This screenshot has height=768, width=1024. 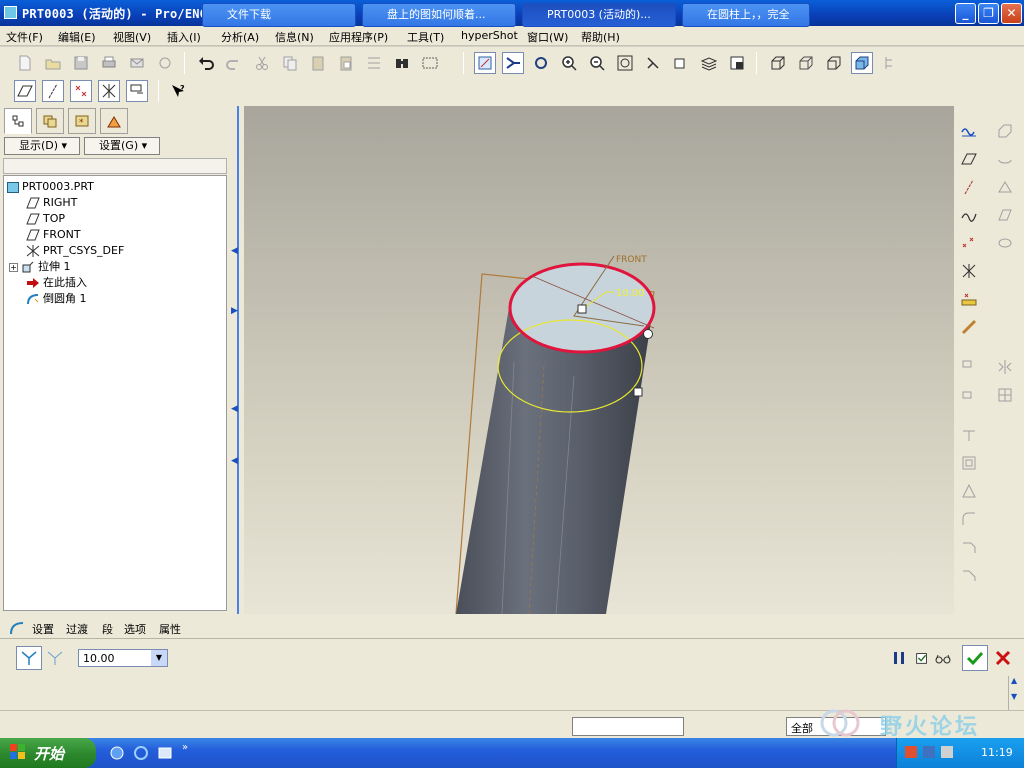 What do you see at coordinates (56, 299) in the screenshot?
I see `tree-item-round: 倒圆角 1` at bounding box center [56, 299].